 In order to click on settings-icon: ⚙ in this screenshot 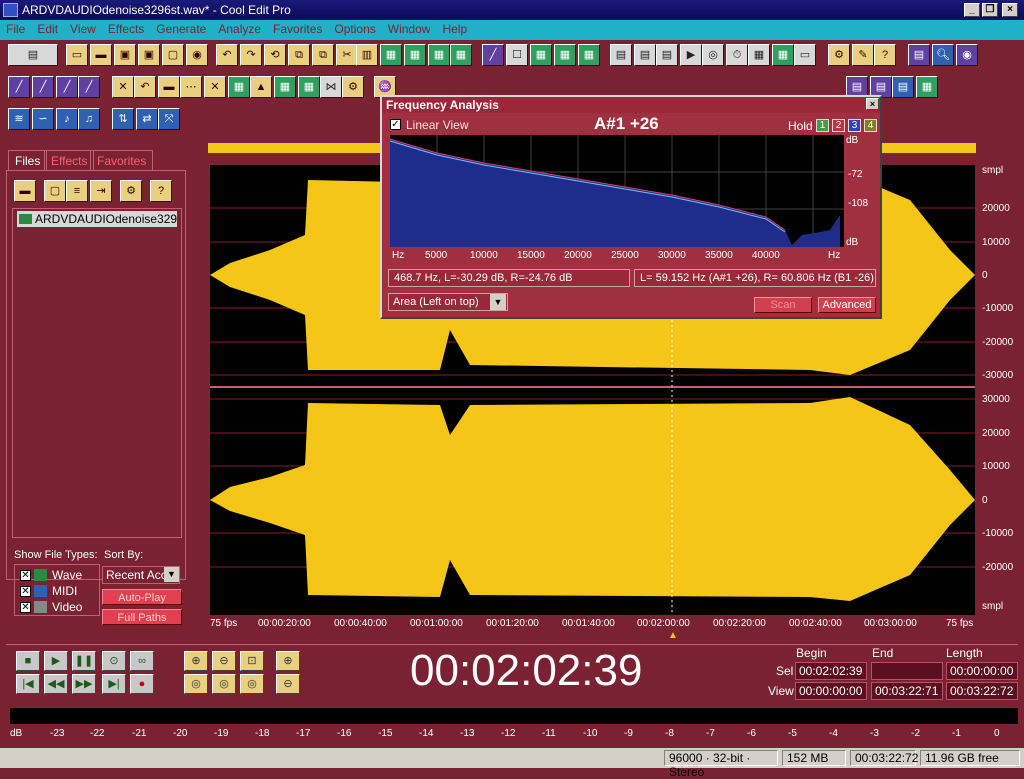, I will do `click(839, 55)`.